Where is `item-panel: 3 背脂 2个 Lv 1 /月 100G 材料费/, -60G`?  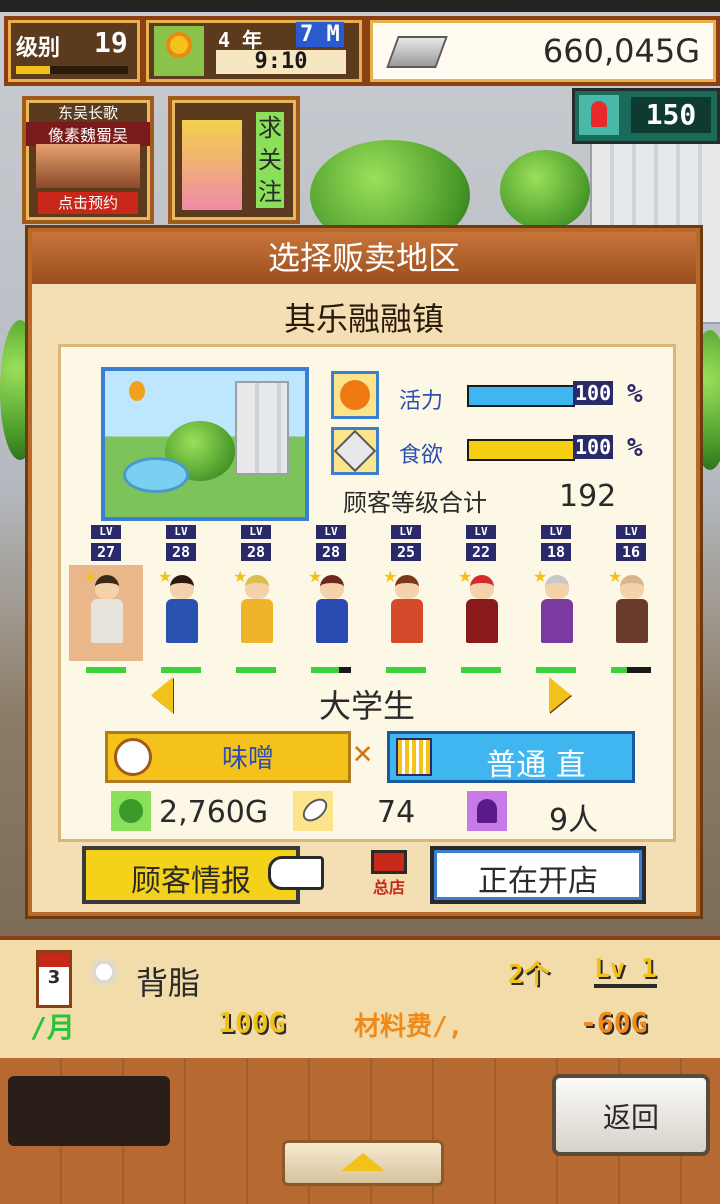 item-panel: 3 背脂 2个 Lv 1 /月 100G 材料费/, -60G is located at coordinates (360, 999).